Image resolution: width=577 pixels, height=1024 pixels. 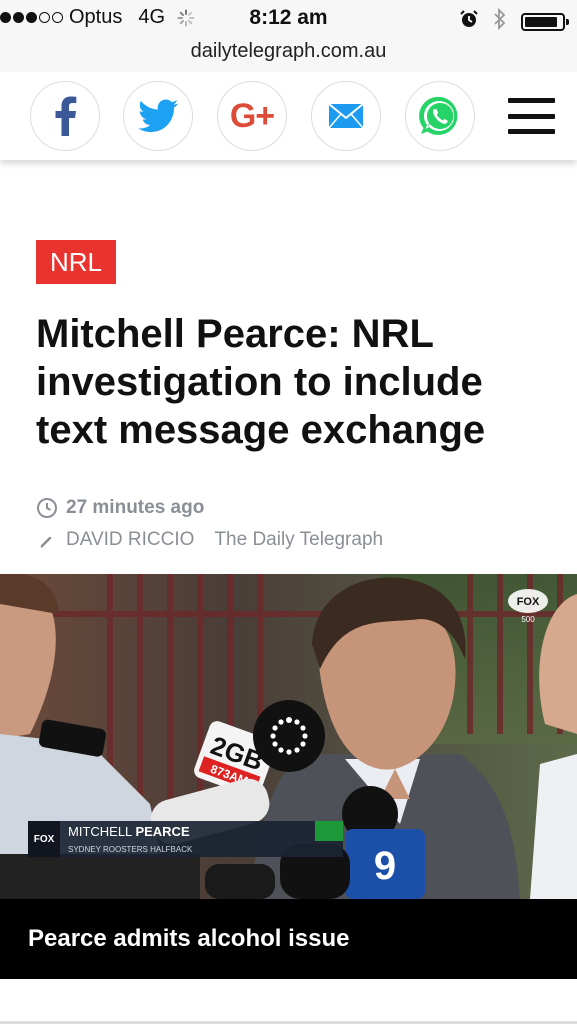 I want to click on video-loading-spinner-icon, so click(x=289, y=736).